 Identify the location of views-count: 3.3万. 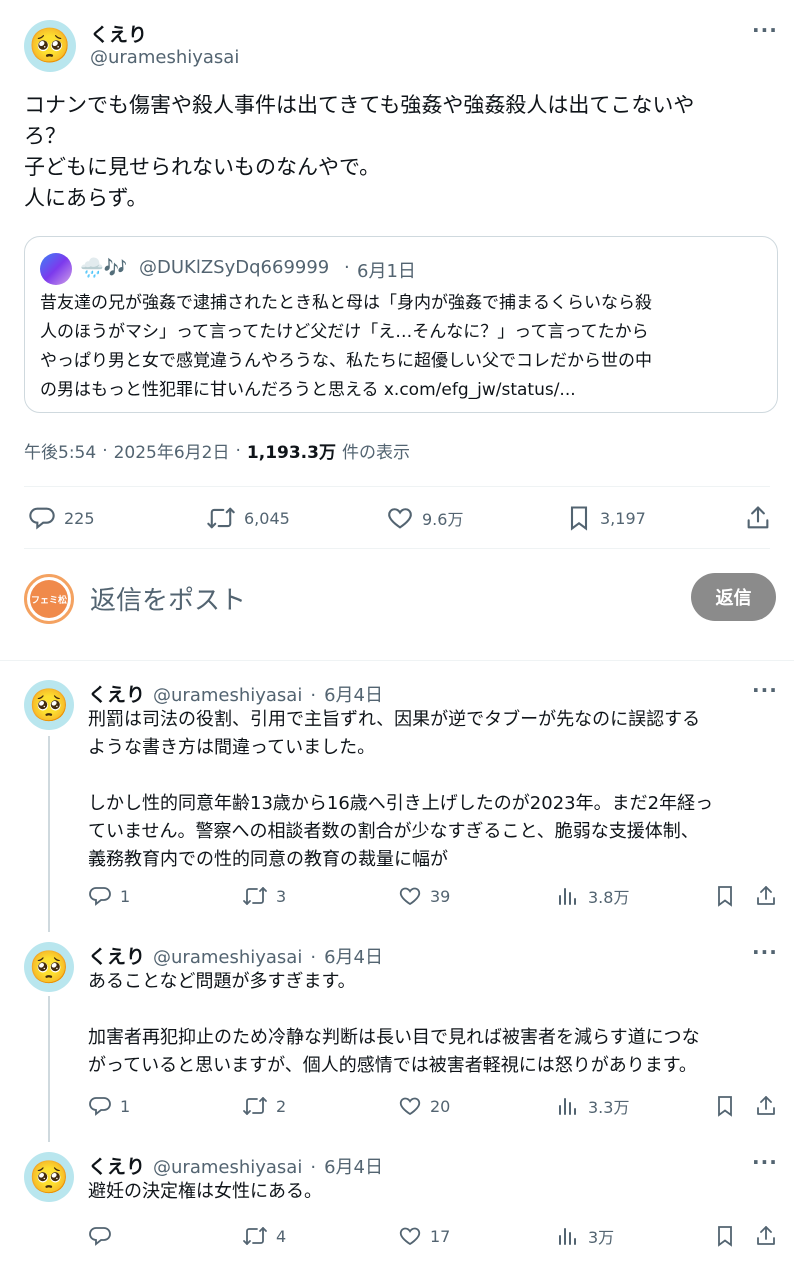
(609, 1107).